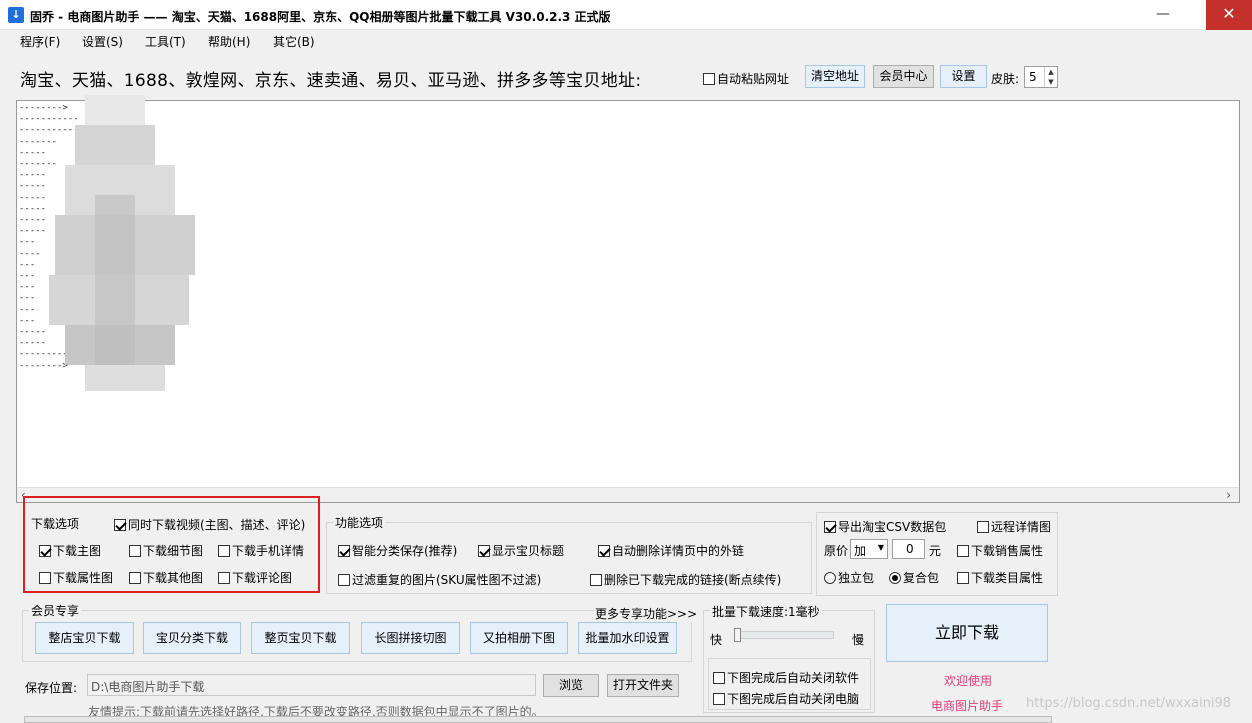 This screenshot has width=1252, height=723. I want to click on member-legend: 会员专享, so click(55, 610).